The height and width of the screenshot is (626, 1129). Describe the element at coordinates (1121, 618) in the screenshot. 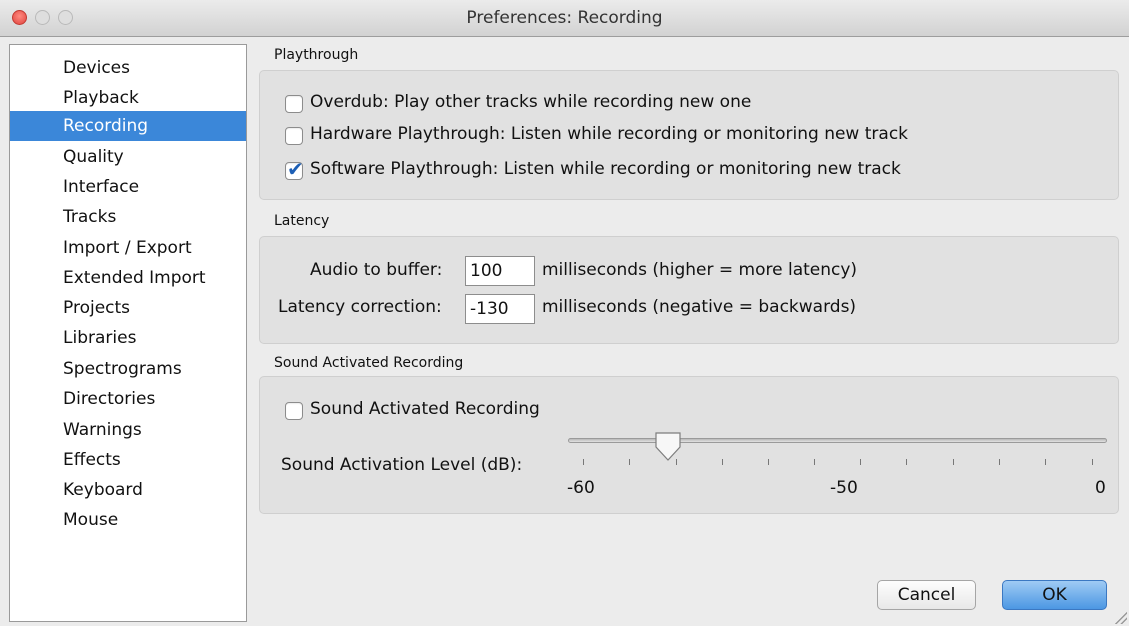

I see `resize-grip-icon` at that location.